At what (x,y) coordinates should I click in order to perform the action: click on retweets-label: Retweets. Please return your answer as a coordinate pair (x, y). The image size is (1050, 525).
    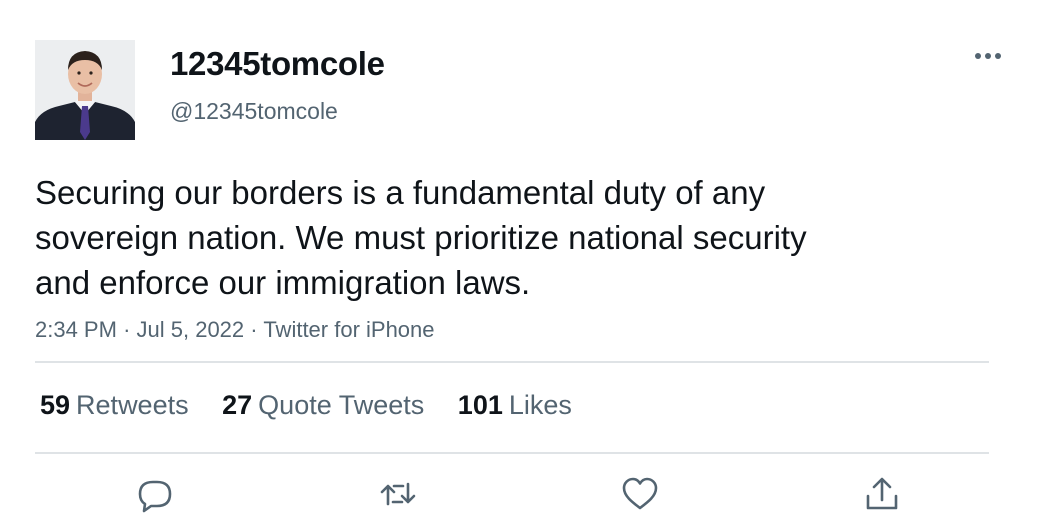
    Looking at the image, I should click on (132, 405).